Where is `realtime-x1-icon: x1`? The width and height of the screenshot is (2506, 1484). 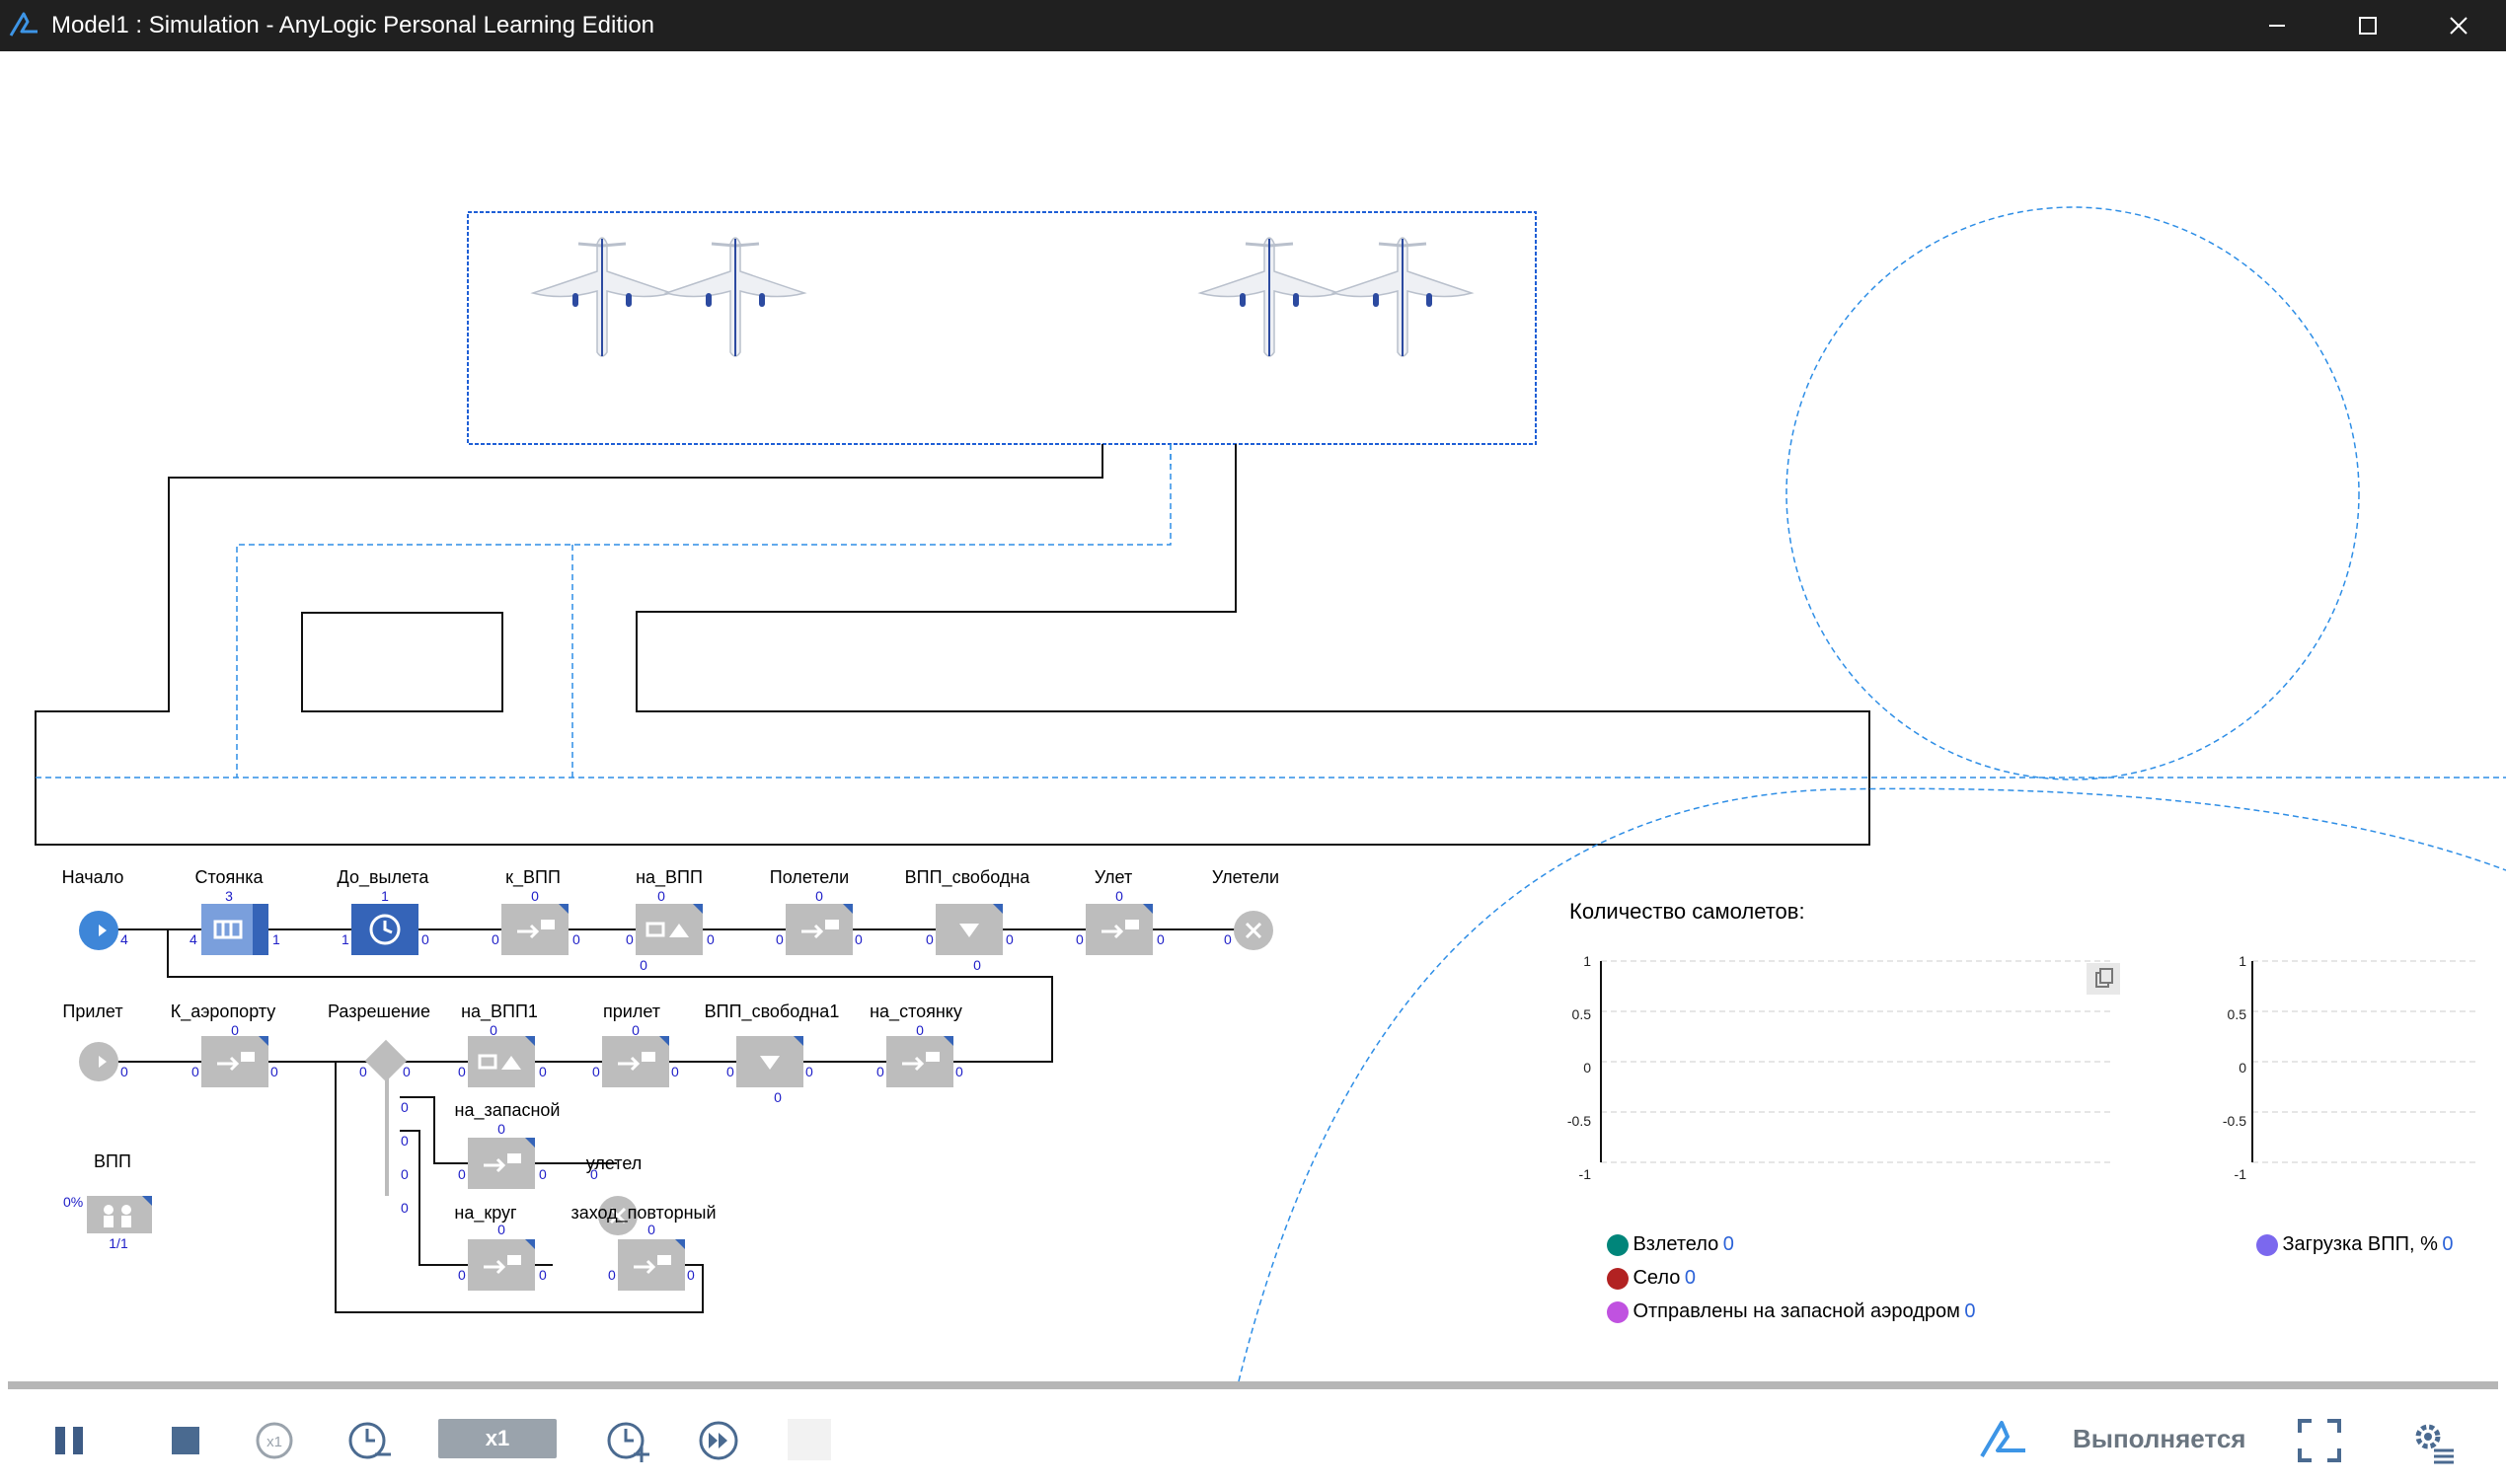 realtime-x1-icon: x1 is located at coordinates (274, 1440).